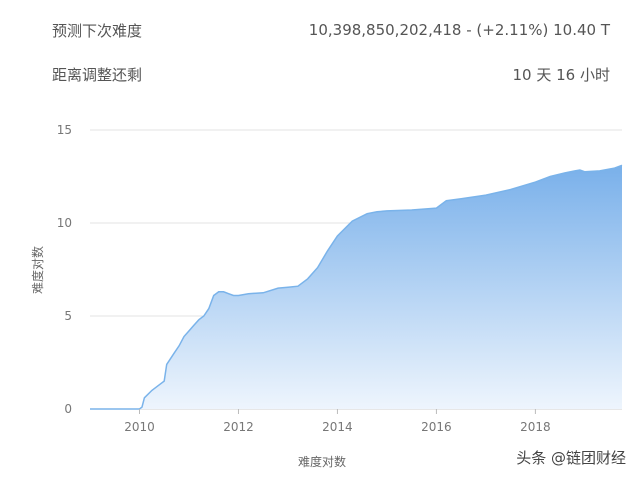  What do you see at coordinates (571, 458) in the screenshot?
I see `watermark: 头条 @链团财经` at bounding box center [571, 458].